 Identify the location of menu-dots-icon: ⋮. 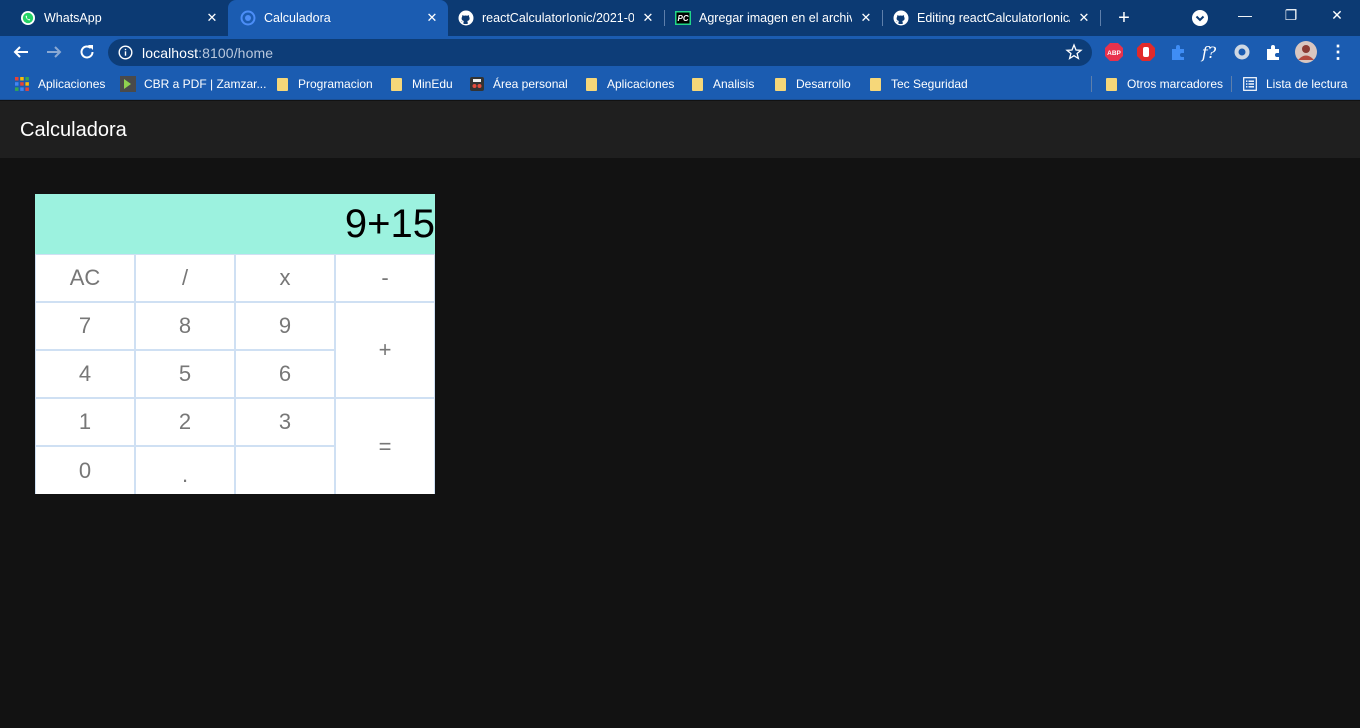
(1338, 52).